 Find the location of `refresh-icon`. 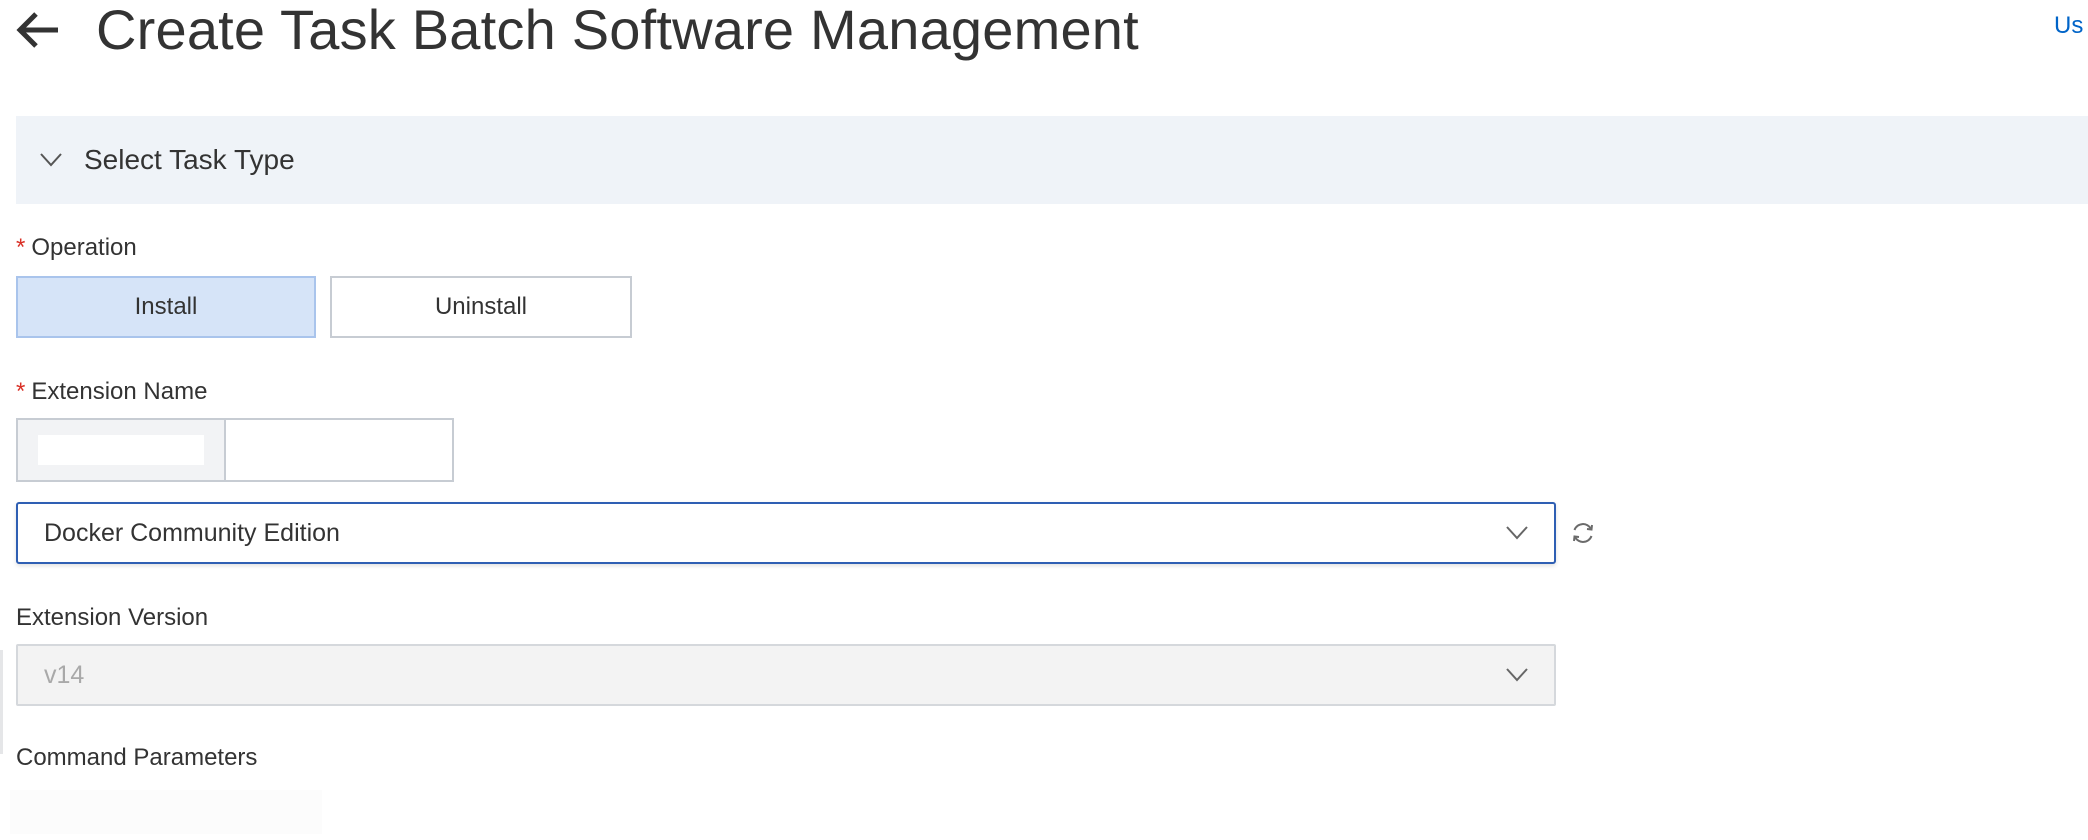

refresh-icon is located at coordinates (1583, 533).